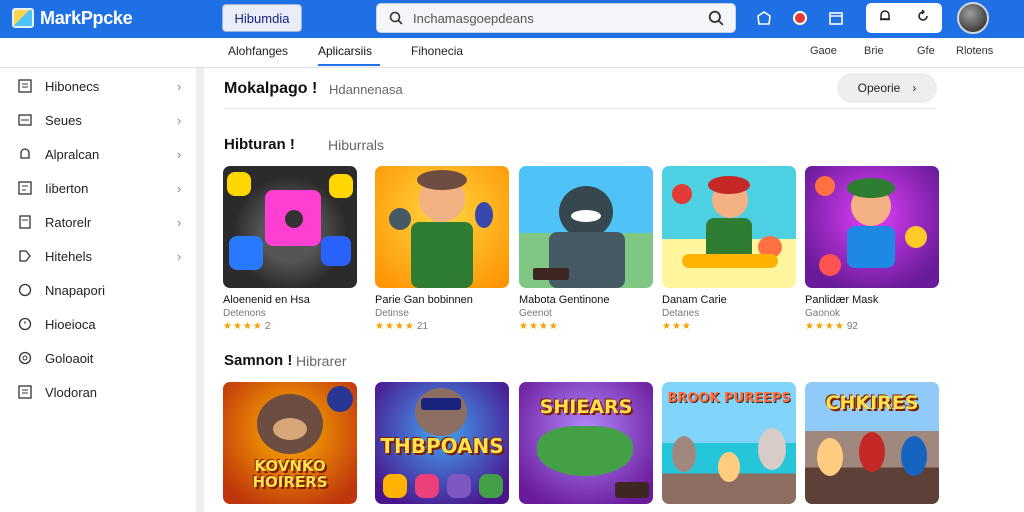 The width and height of the screenshot is (1024, 512). What do you see at coordinates (98, 188) in the screenshot?
I see `sidebar-item-iiberton: Iiberton ›` at bounding box center [98, 188].